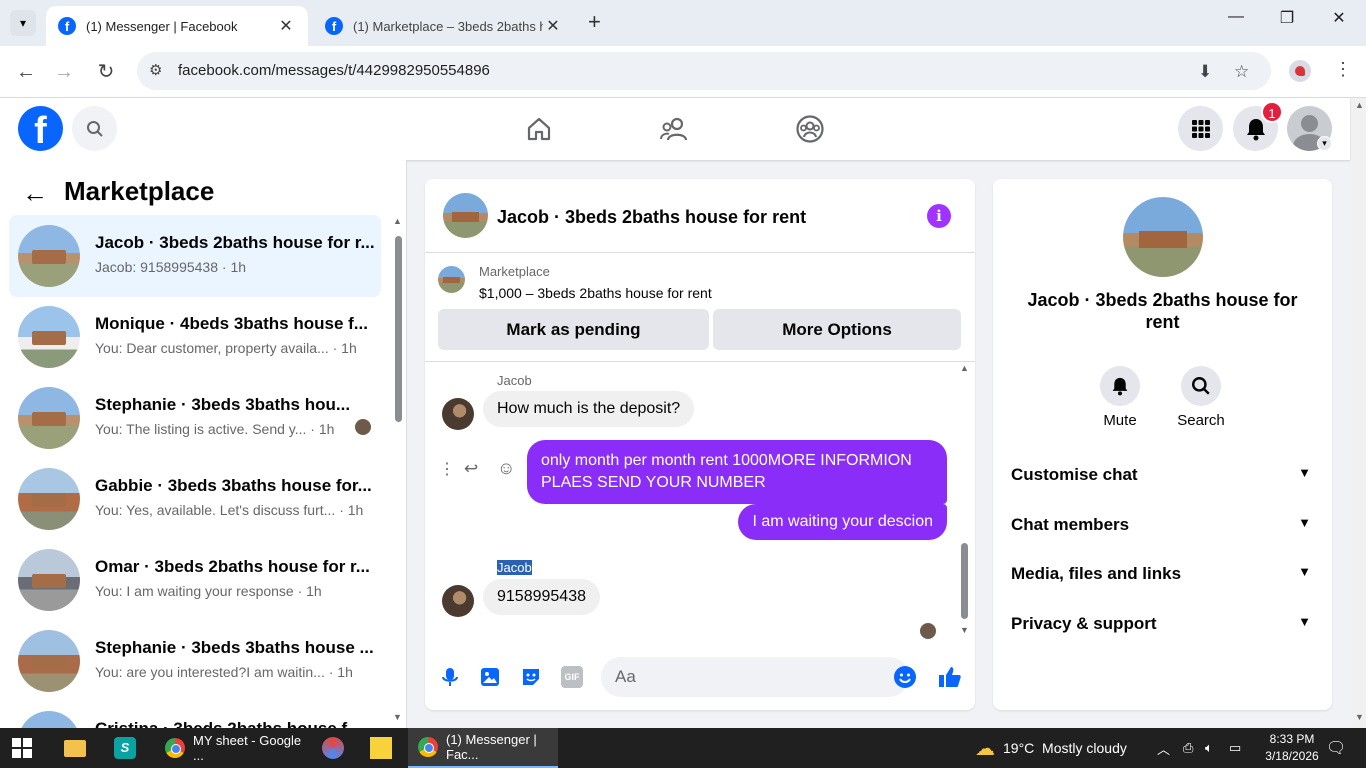  I want to click on conversation-snippet: You: I am waiting your response · 1h, so click(208, 591).